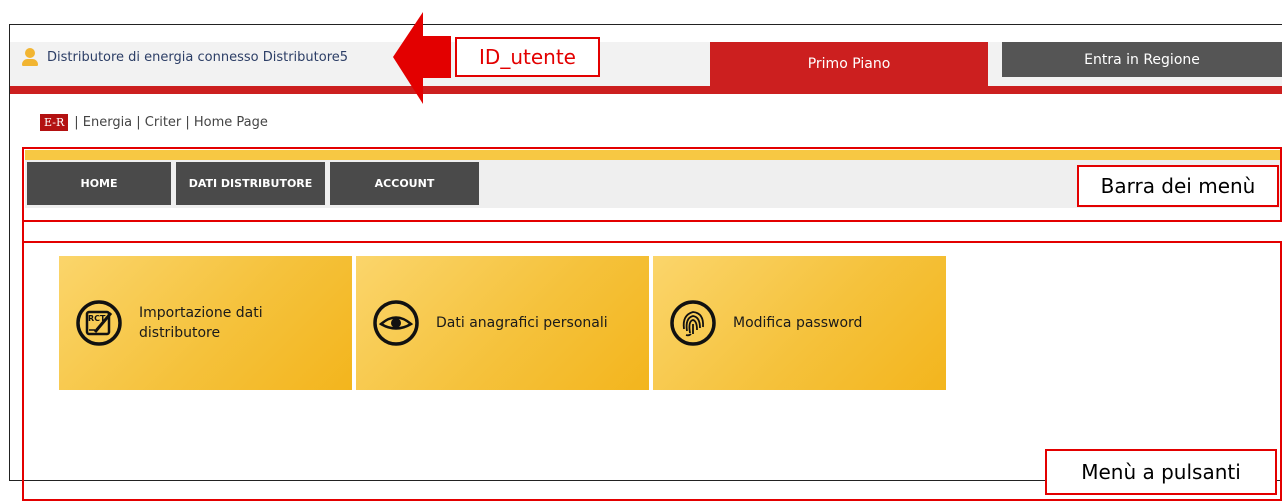 Image resolution: width=1282 pixels, height=501 pixels. What do you see at coordinates (54, 122) in the screenshot?
I see `er-logo: E-R` at bounding box center [54, 122].